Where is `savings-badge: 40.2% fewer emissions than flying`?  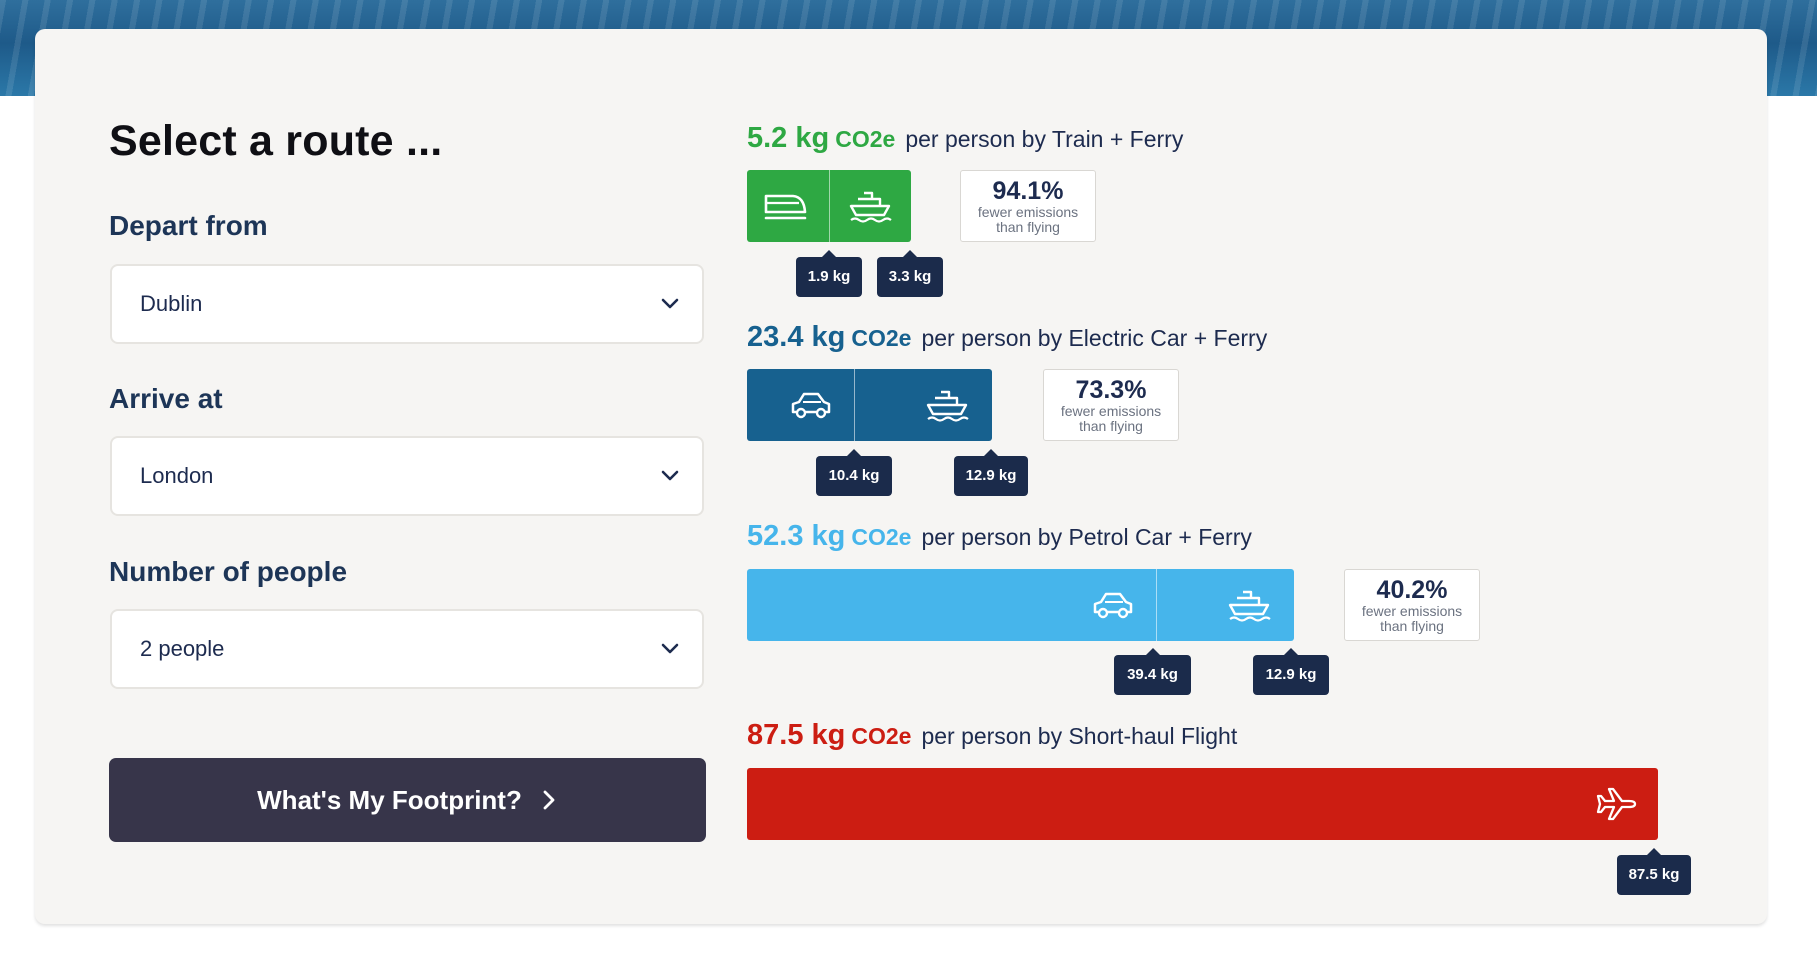 savings-badge: 40.2% fewer emissions than flying is located at coordinates (1412, 605).